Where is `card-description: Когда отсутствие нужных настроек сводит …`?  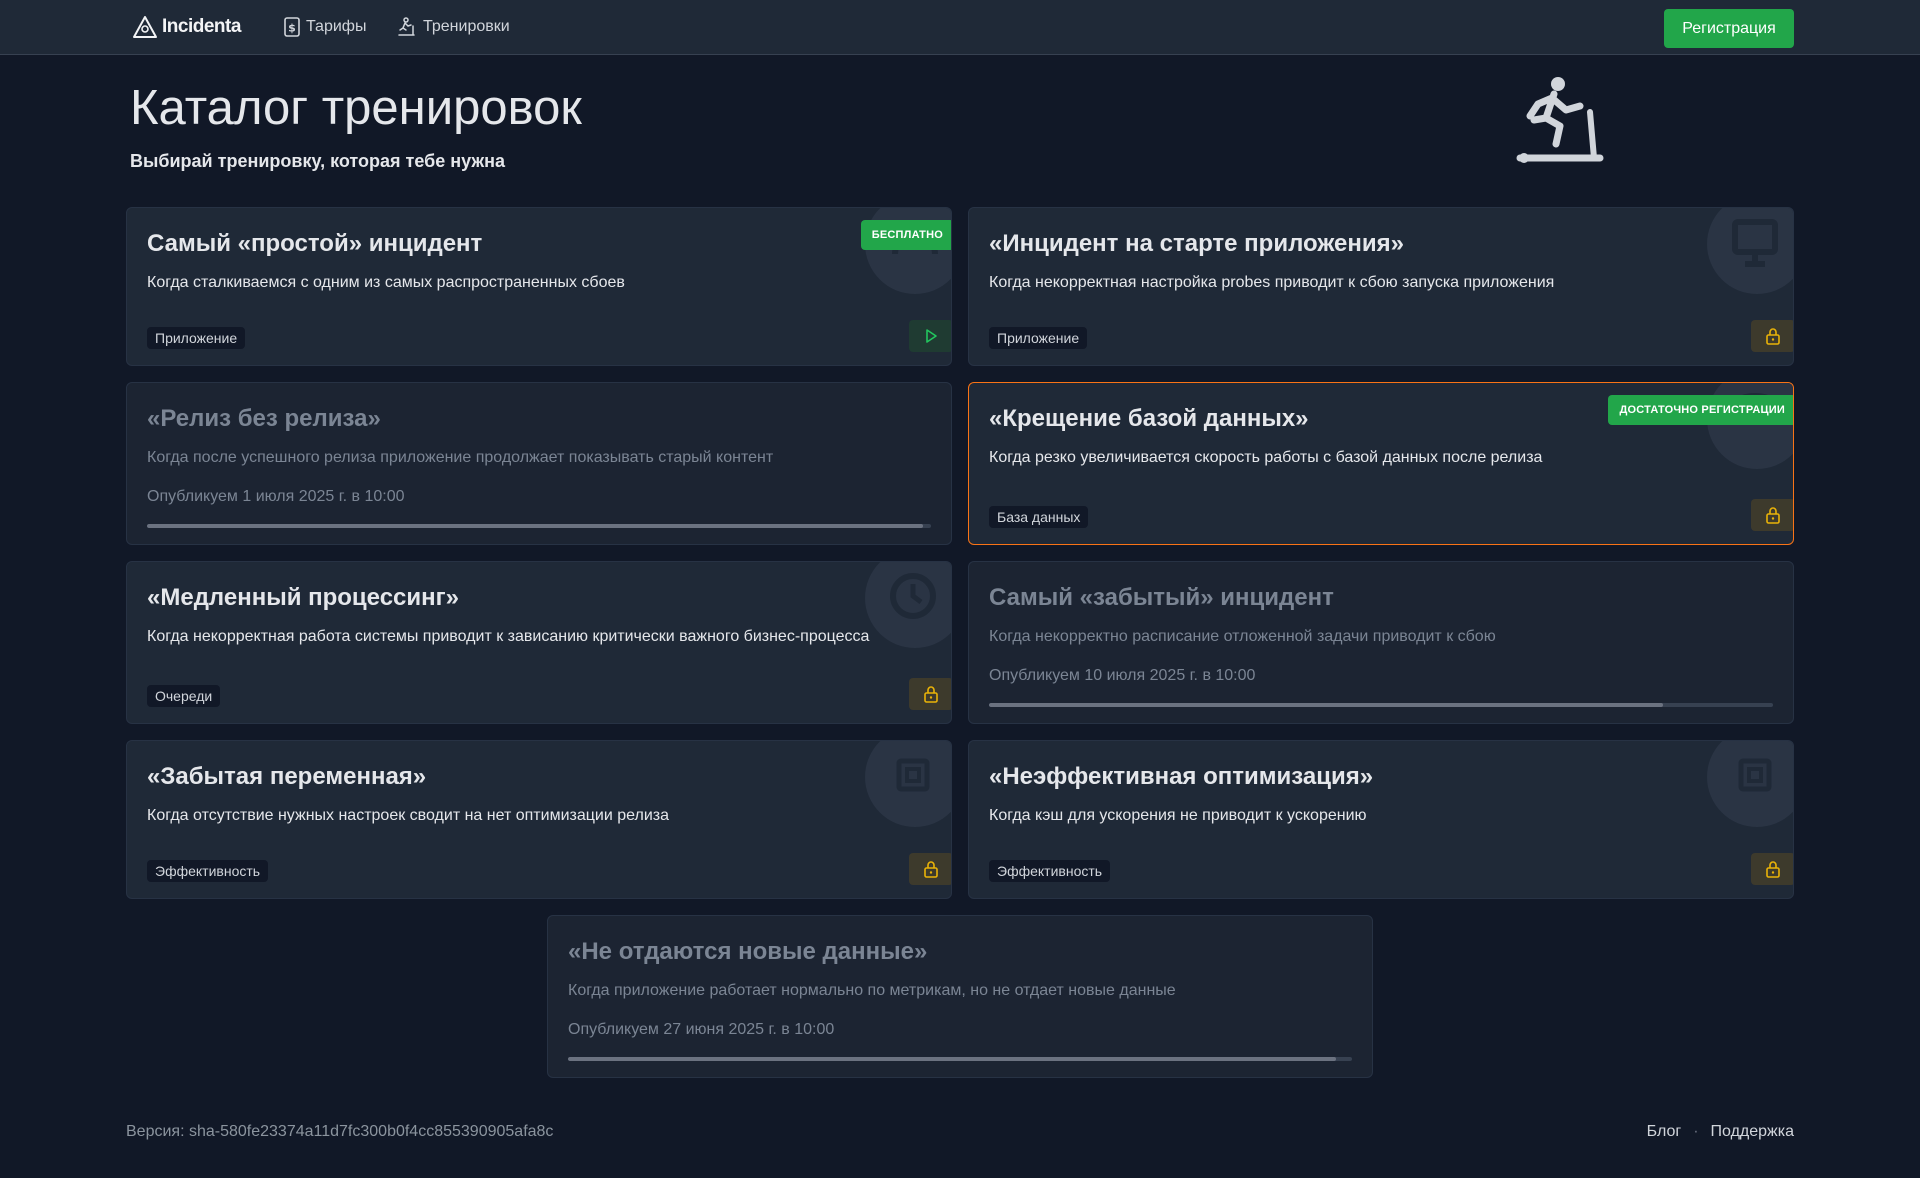
card-description: Когда отсутствие нужных настроек сводит … is located at coordinates (408, 815).